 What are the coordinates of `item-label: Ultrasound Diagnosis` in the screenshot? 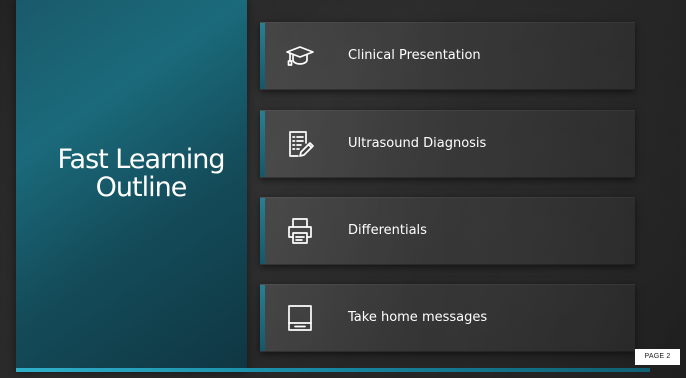 It's located at (417, 143).